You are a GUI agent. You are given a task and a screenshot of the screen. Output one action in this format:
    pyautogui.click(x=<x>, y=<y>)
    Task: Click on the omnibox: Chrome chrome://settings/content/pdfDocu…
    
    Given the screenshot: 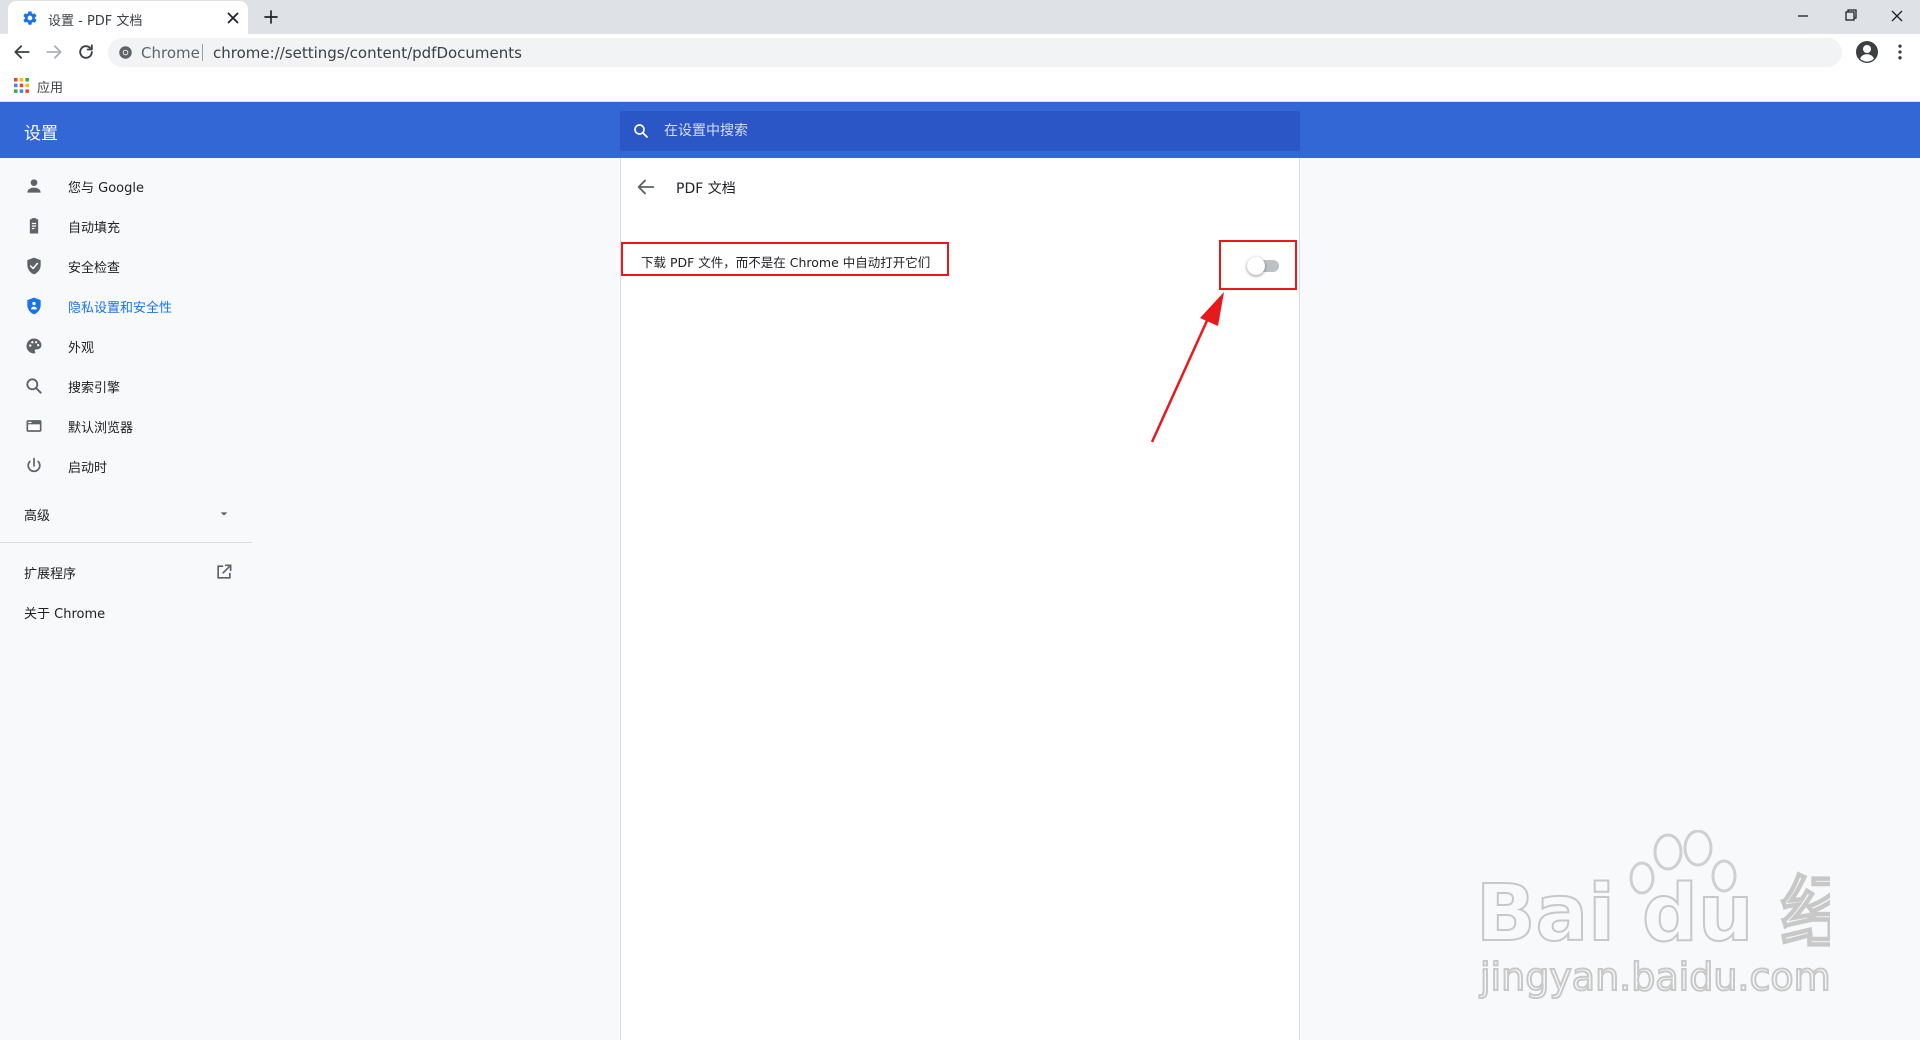 What is the action you would take?
    pyautogui.click(x=975, y=52)
    